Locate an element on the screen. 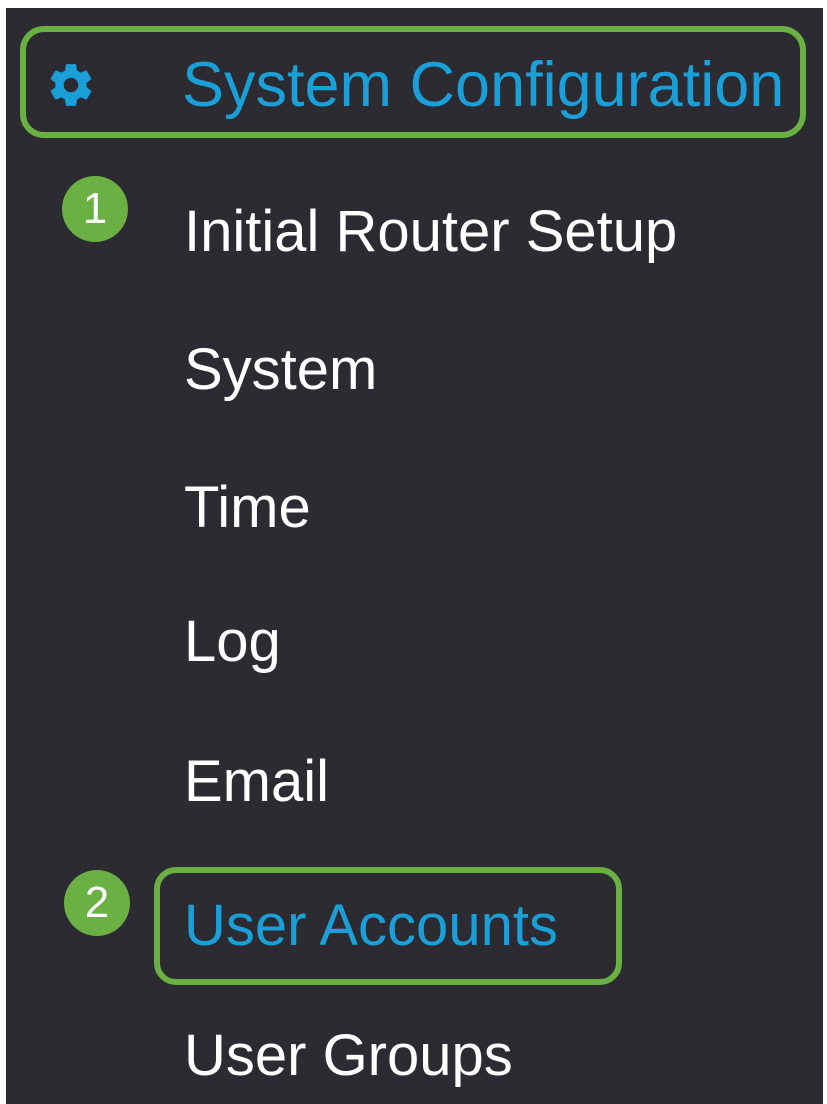 The image size is (827, 1104). nav-item-time: Time is located at coordinates (247, 508).